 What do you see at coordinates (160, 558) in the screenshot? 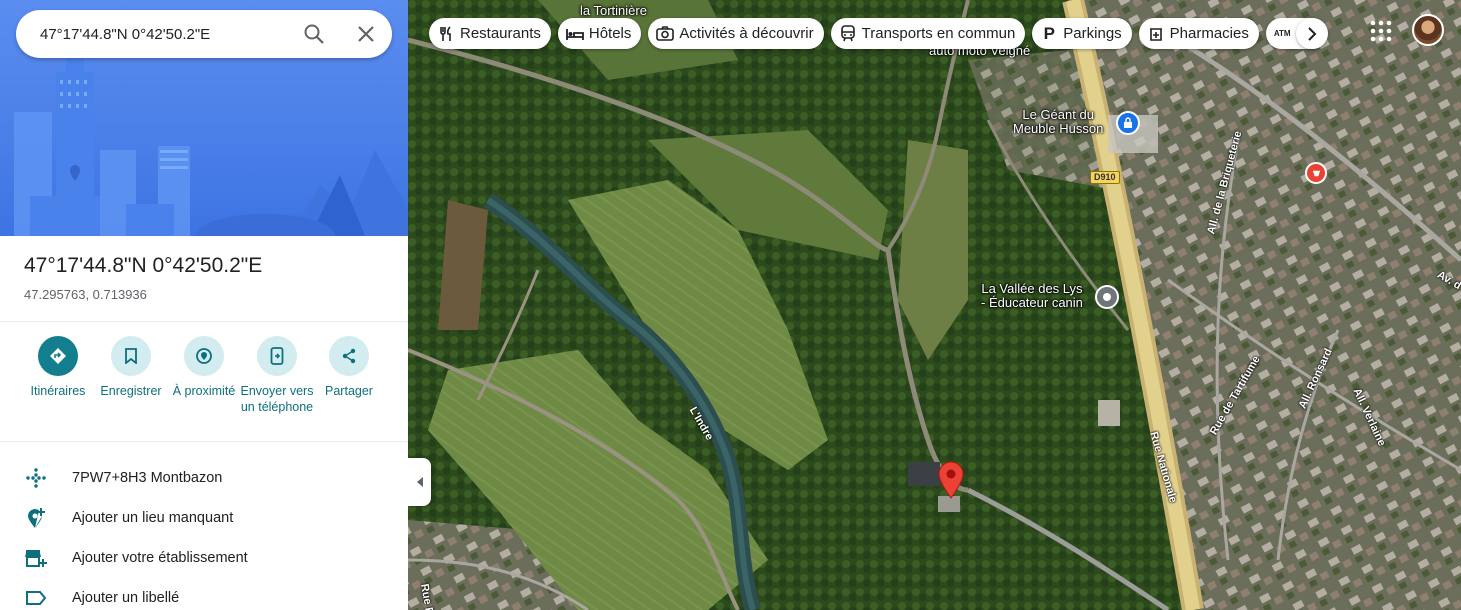
I see `add-business-text: Ajouter votre établissement` at bounding box center [160, 558].